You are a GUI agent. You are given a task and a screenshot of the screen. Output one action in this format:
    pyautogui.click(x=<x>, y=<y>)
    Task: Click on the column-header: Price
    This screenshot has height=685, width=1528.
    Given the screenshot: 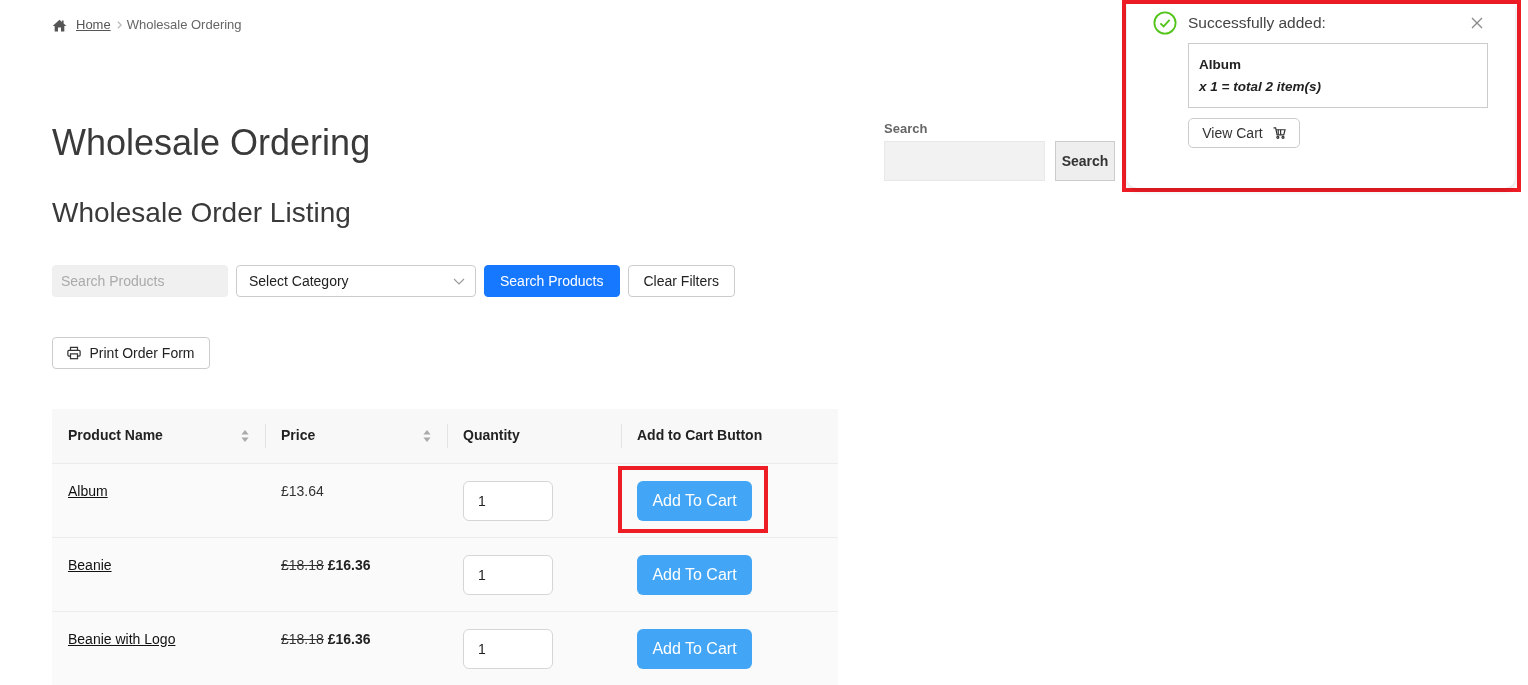 What is the action you would take?
    pyautogui.click(x=298, y=436)
    